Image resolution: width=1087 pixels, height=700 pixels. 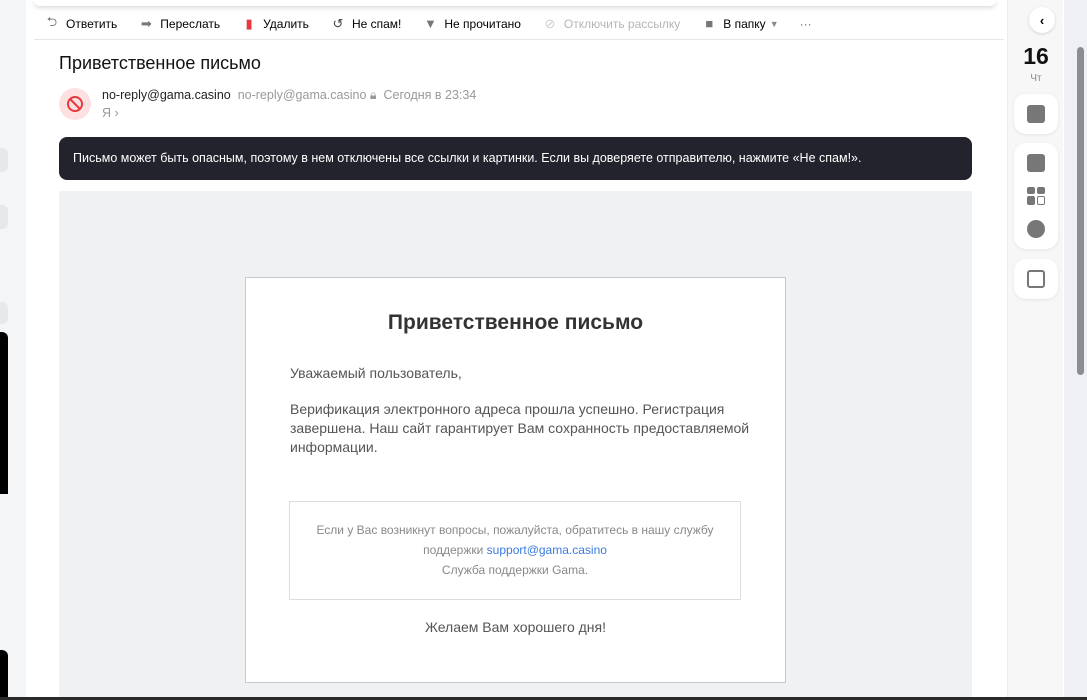 What do you see at coordinates (430, 23) in the screenshot?
I see `envelope-icon: ▼` at bounding box center [430, 23].